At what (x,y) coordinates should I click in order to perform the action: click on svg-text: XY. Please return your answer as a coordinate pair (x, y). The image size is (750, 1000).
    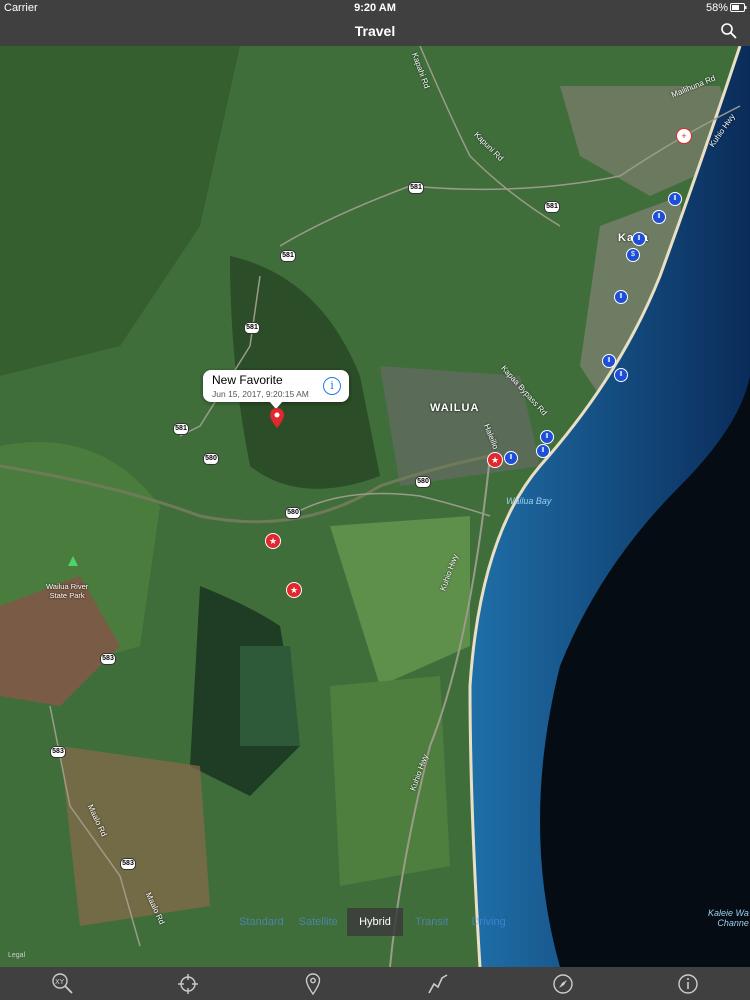
    Looking at the image, I should click on (60, 982).